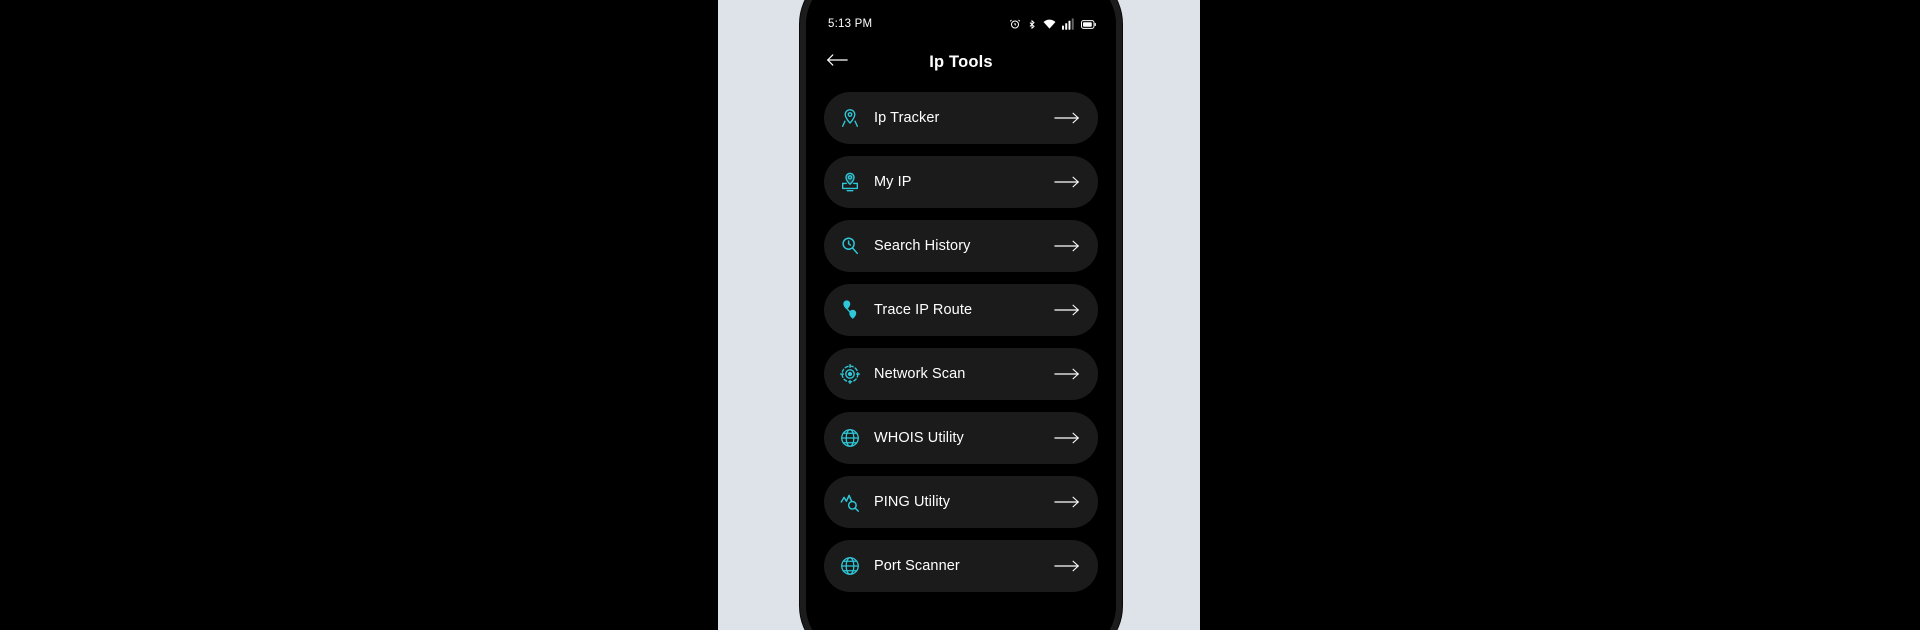 The width and height of the screenshot is (1920, 630). What do you see at coordinates (920, 374) in the screenshot?
I see `tool-label: Network Scan` at bounding box center [920, 374].